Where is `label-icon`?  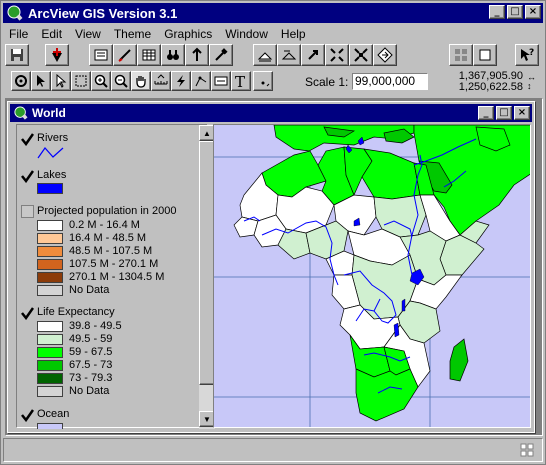
label-icon is located at coordinates (221, 81).